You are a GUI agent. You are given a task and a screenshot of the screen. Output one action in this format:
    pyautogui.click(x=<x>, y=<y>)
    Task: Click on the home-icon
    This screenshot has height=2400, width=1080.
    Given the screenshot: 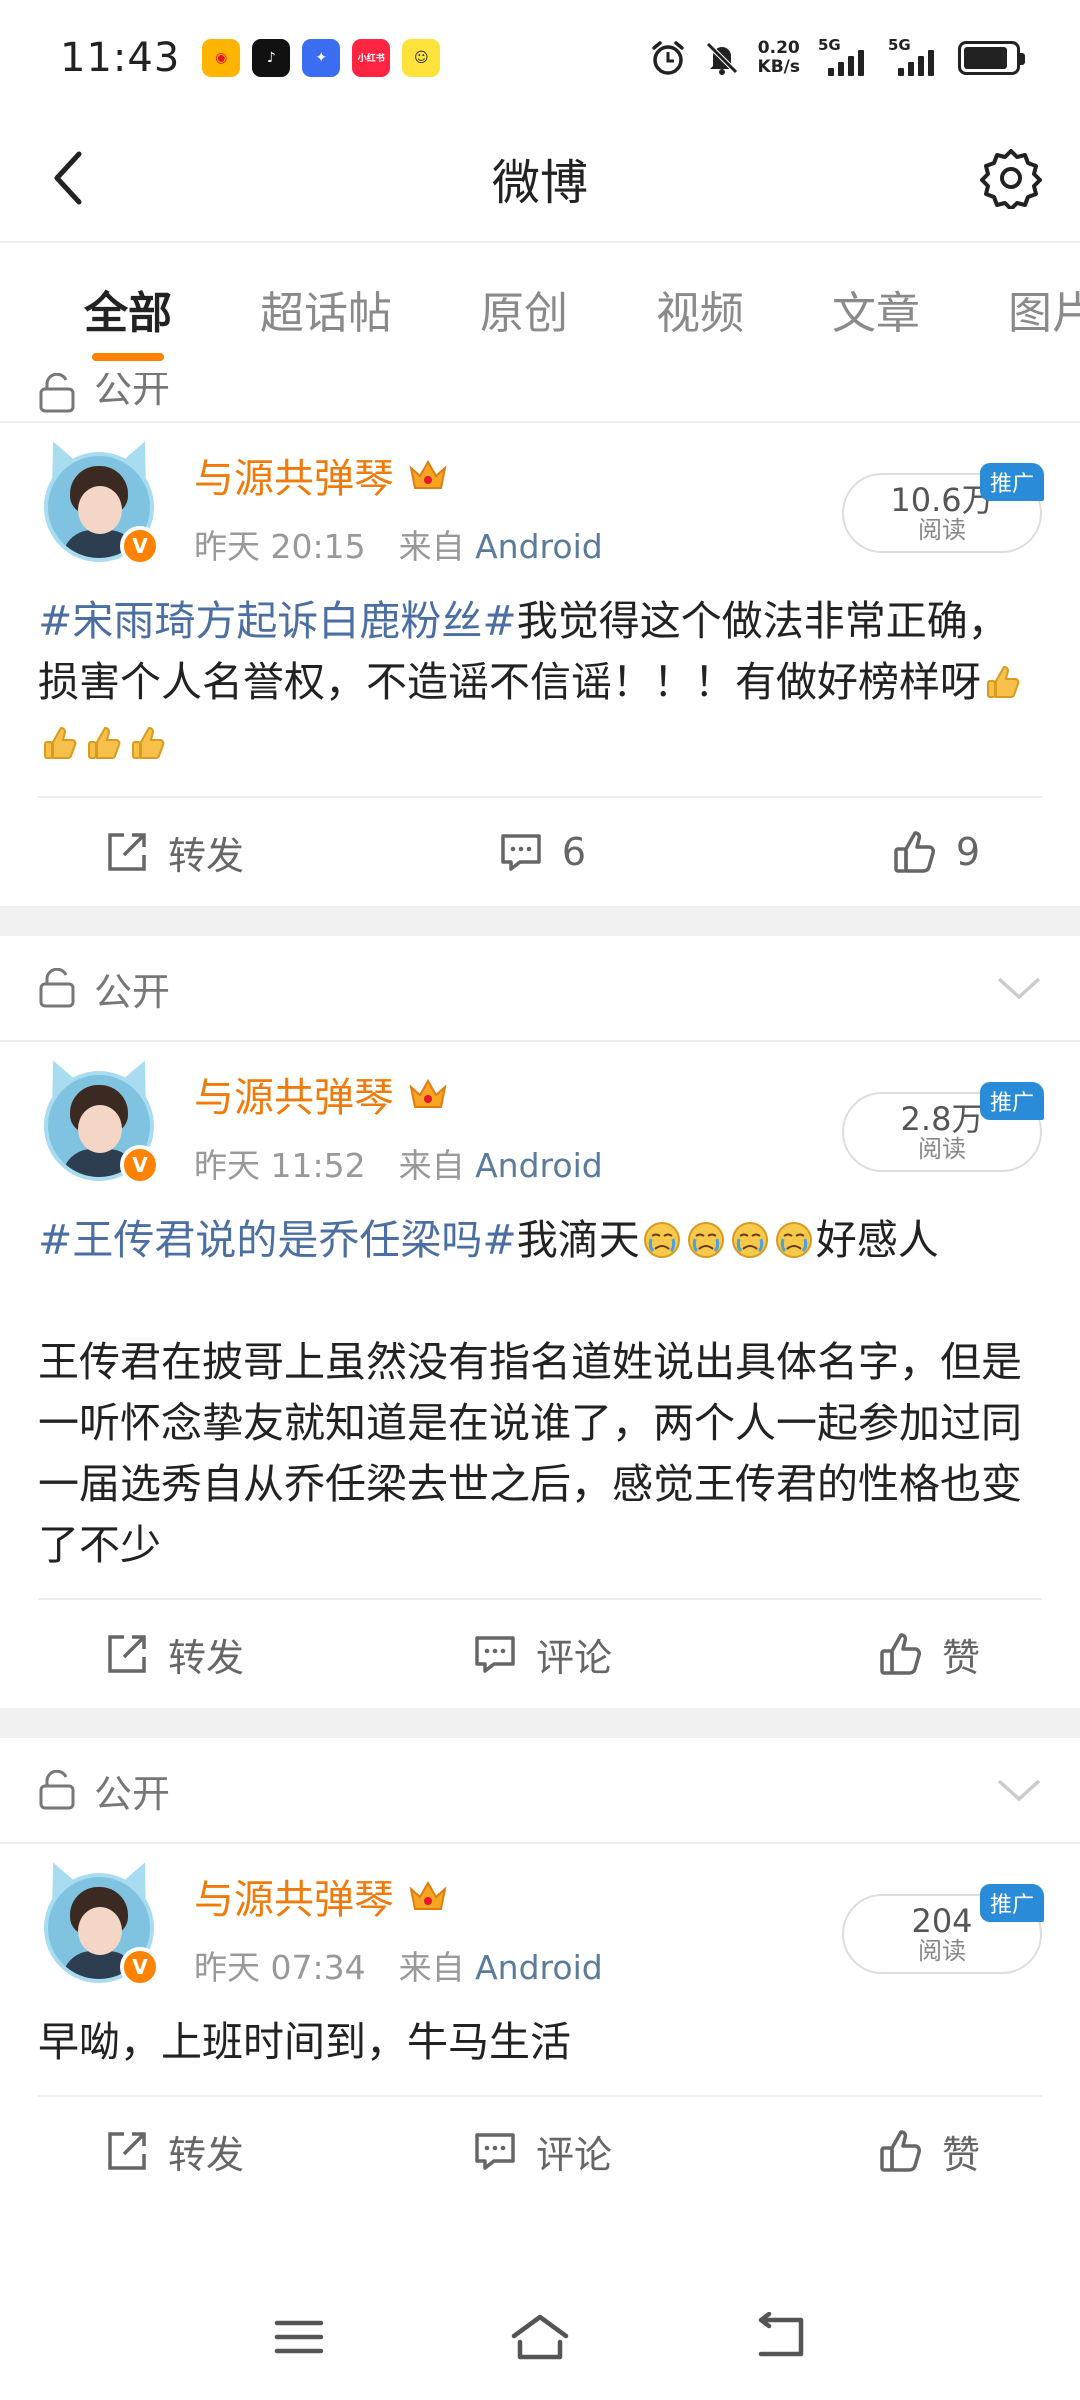 What is the action you would take?
    pyautogui.click(x=540, y=2337)
    